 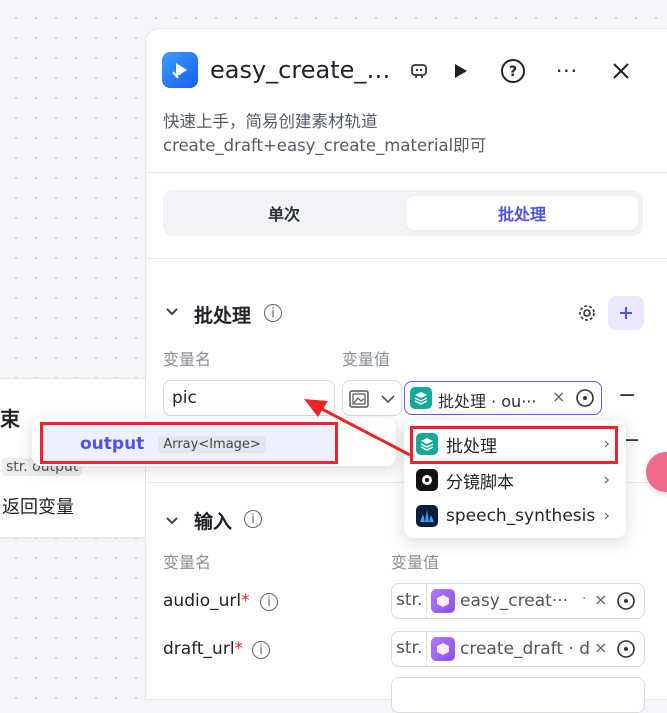 I want to click on menu-item-storyboard: 分镜脚本 ›, so click(x=515, y=480).